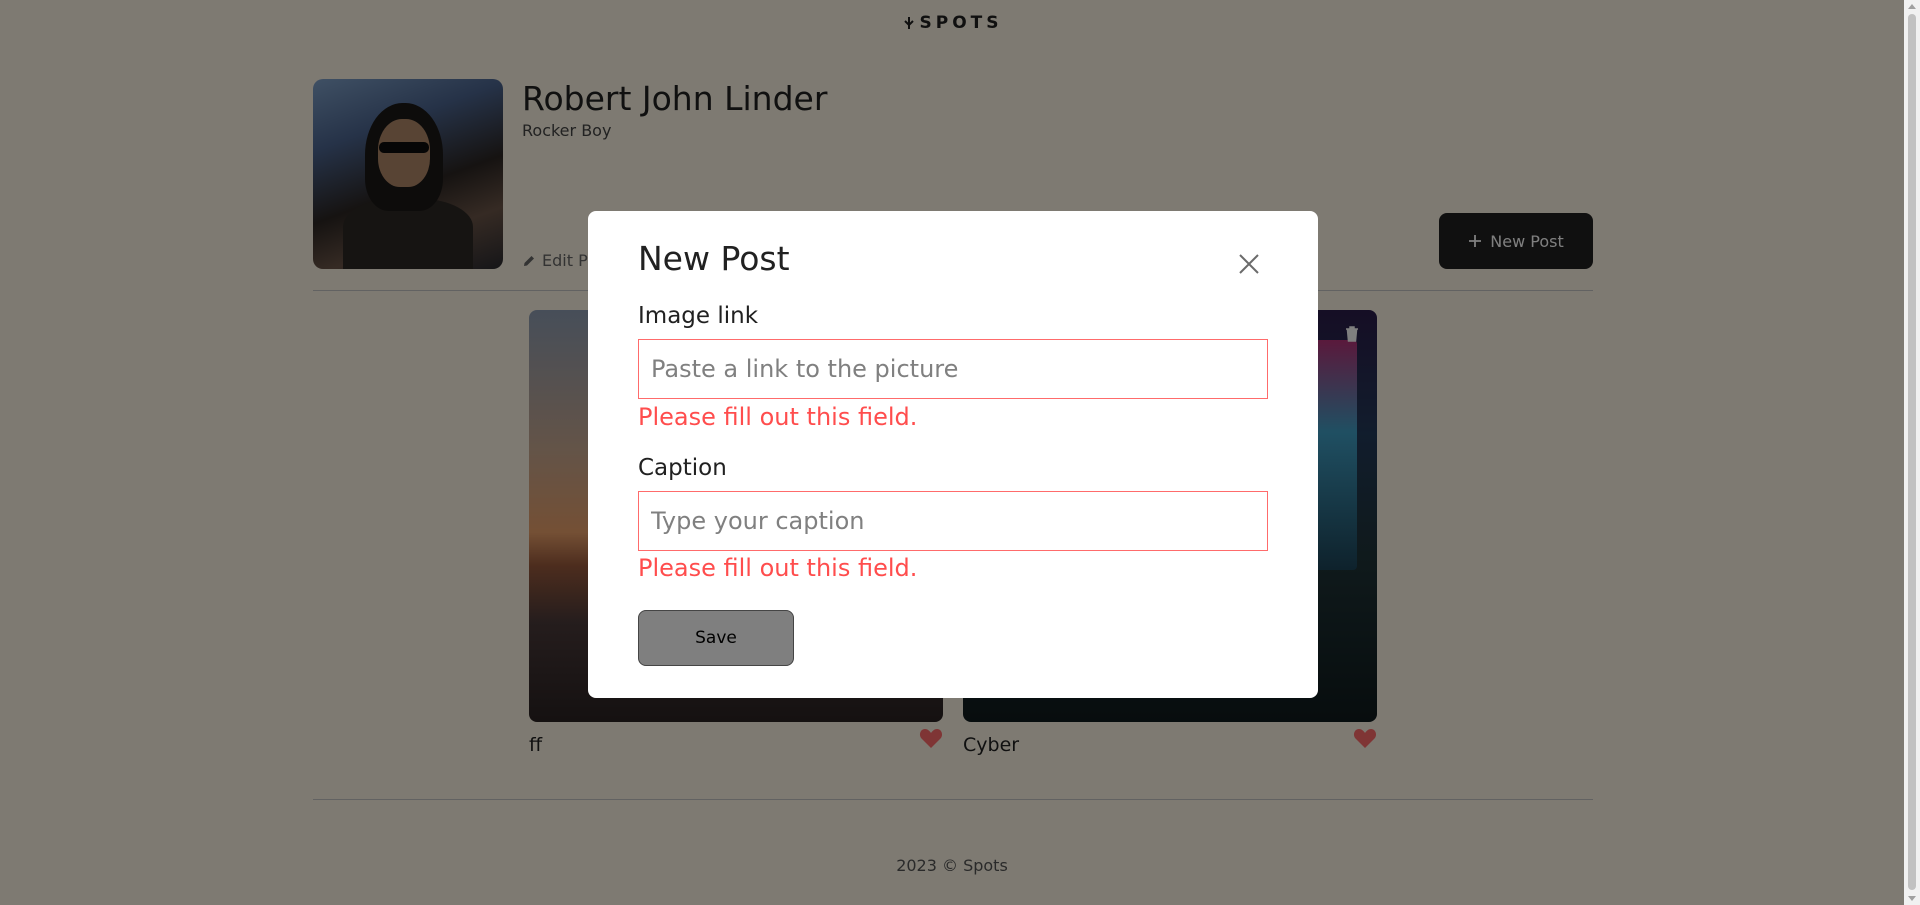  Describe the element at coordinates (1912, 6) in the screenshot. I see `scroll-up-arrow-icon` at that location.